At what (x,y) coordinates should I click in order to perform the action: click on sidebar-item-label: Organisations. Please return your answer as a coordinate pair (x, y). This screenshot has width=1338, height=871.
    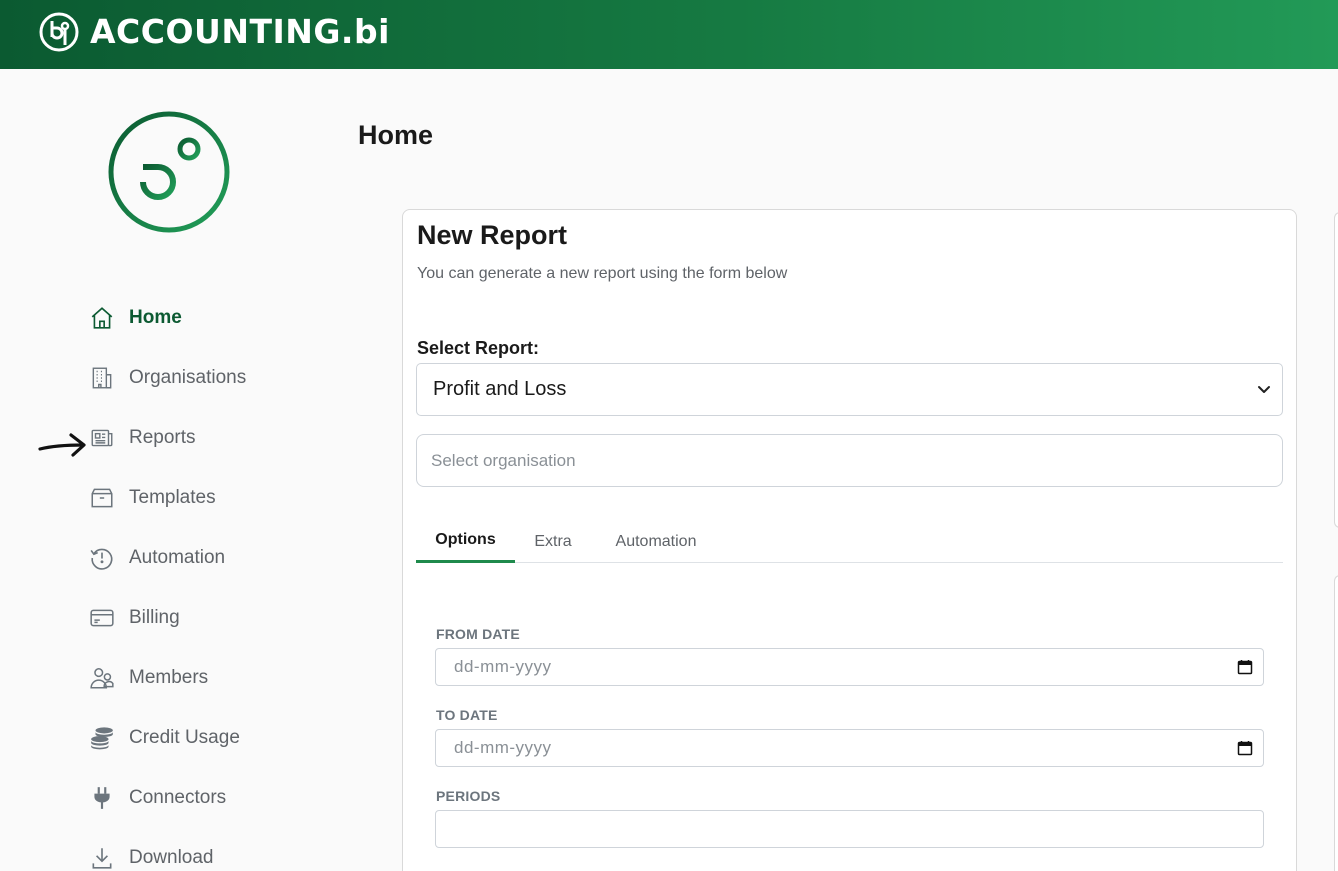
    Looking at the image, I should click on (188, 377).